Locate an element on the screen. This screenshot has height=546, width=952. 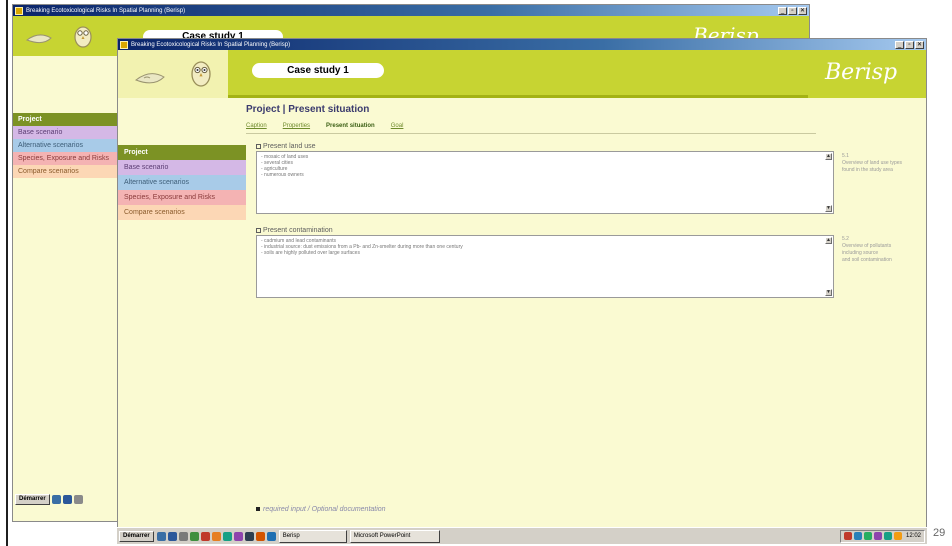
required-marker-icon is located at coordinates (258, 509).